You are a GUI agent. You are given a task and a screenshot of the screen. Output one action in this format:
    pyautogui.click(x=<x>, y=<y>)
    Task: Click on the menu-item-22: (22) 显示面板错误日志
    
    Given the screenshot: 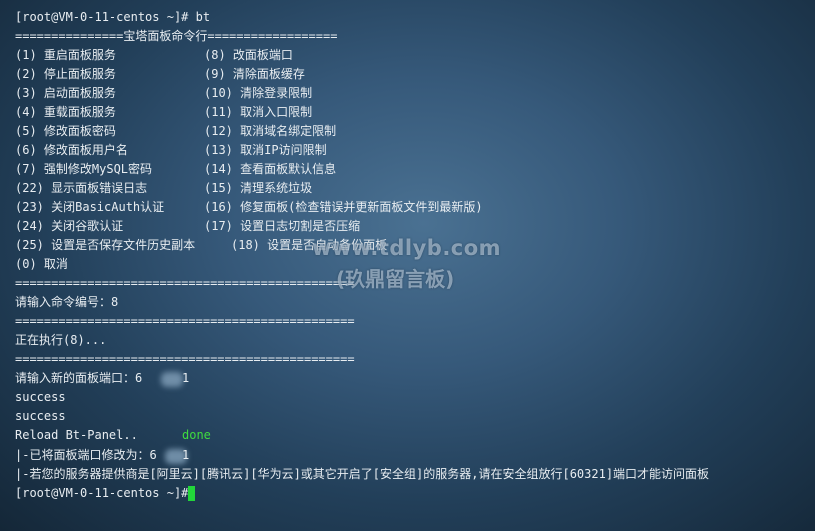 What is the action you would take?
    pyautogui.click(x=81, y=188)
    